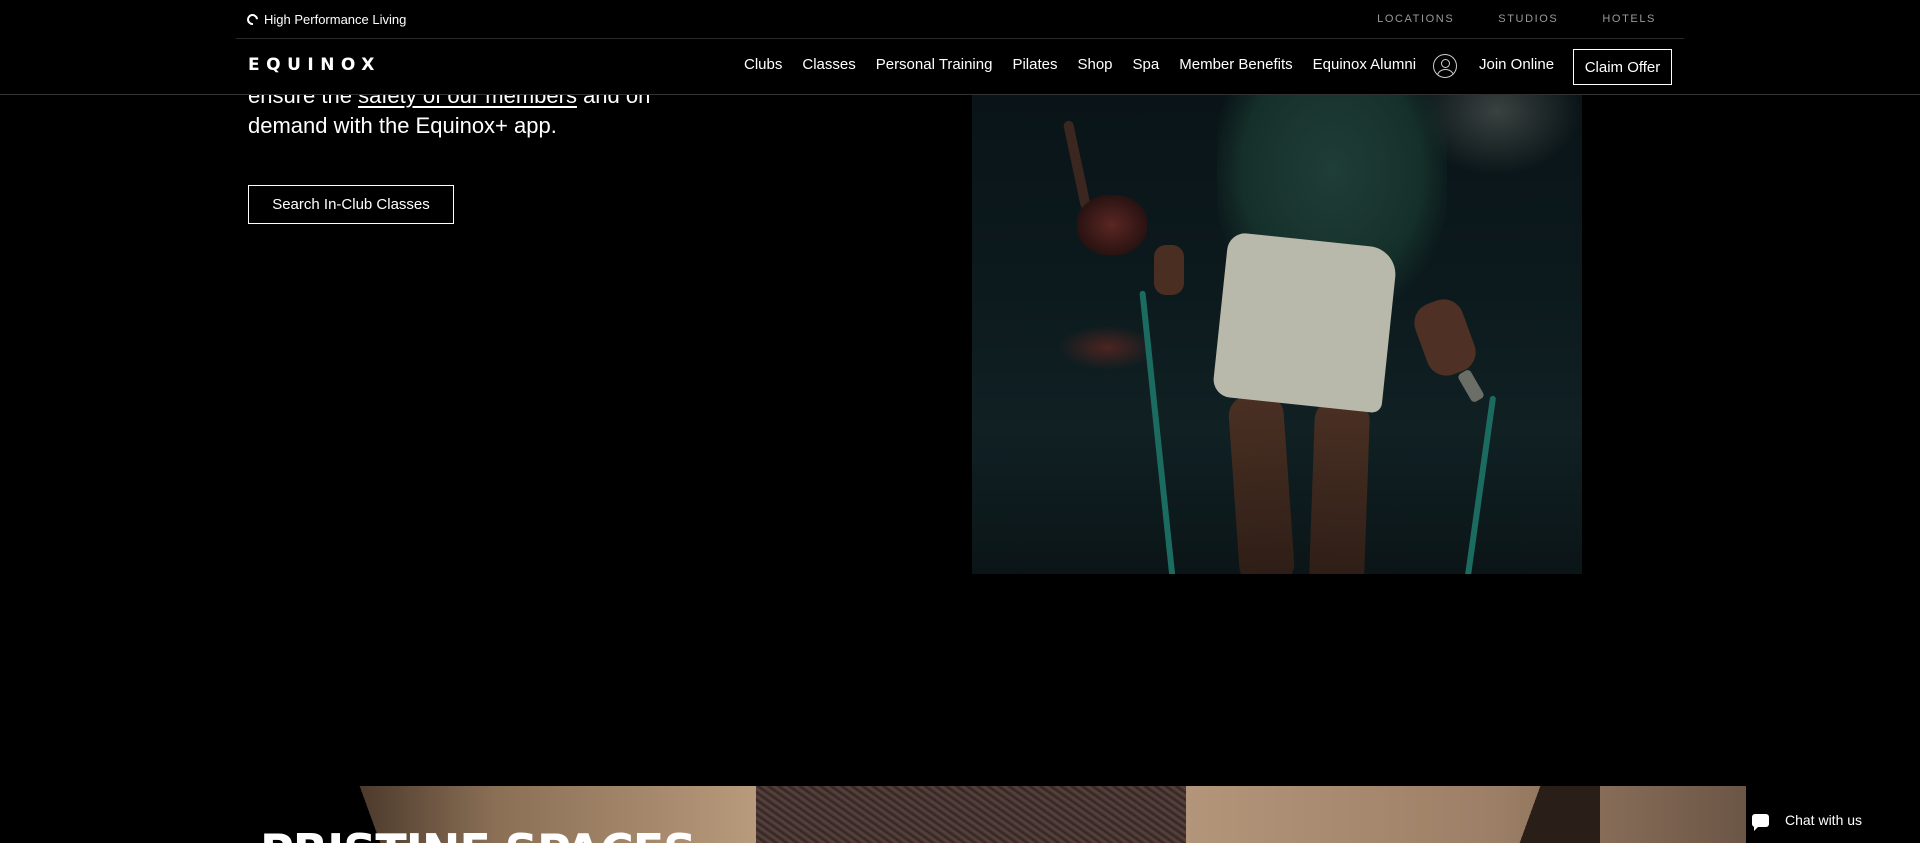 Image resolution: width=1920 pixels, height=843 pixels. What do you see at coordinates (1415, 19) in the screenshot?
I see `utility-link-locations: LOCATIONS` at bounding box center [1415, 19].